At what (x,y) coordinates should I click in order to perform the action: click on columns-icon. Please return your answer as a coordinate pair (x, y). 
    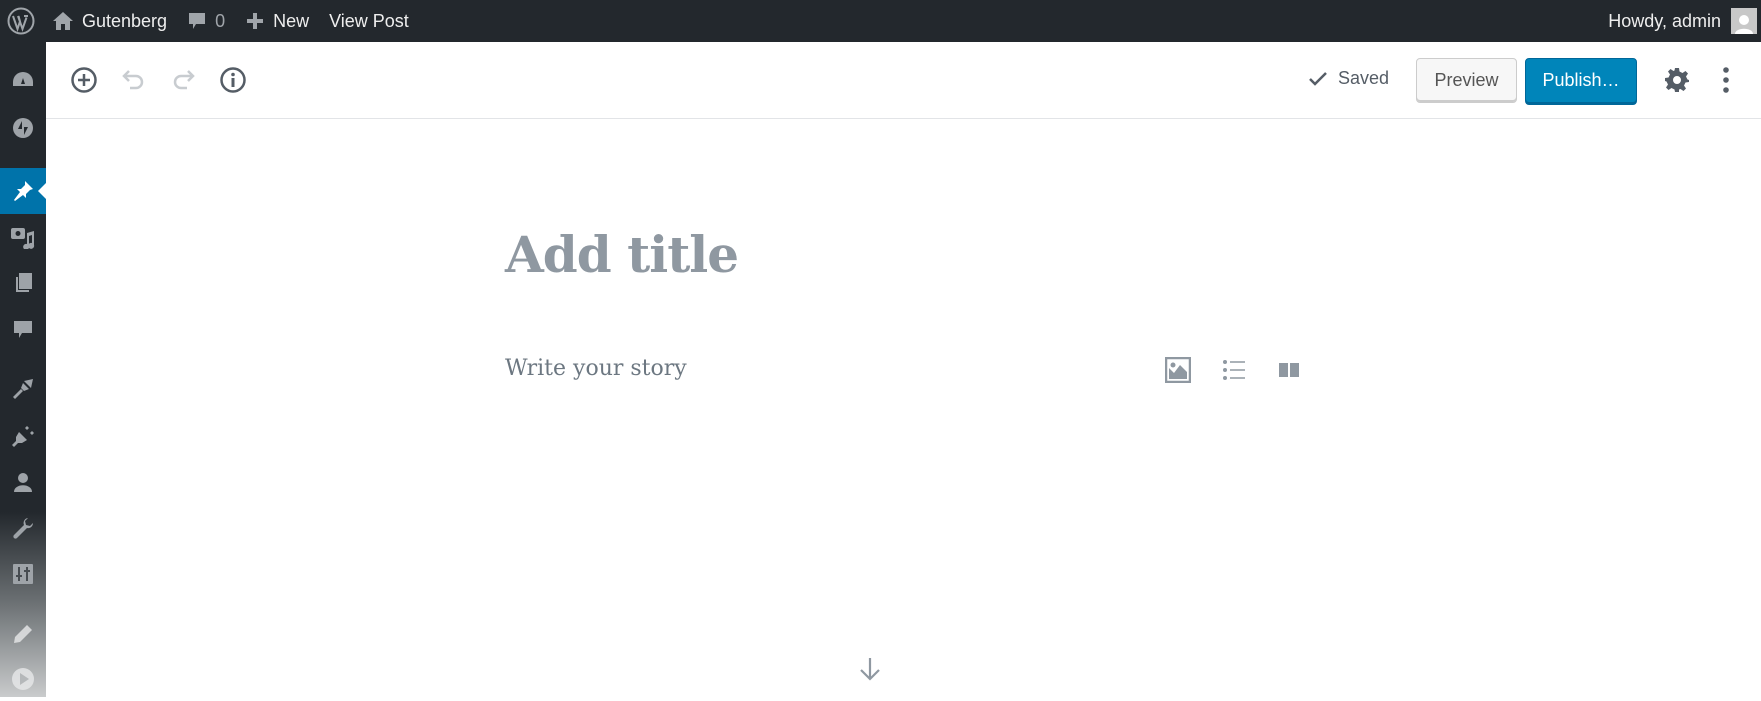
    Looking at the image, I should click on (1289, 370).